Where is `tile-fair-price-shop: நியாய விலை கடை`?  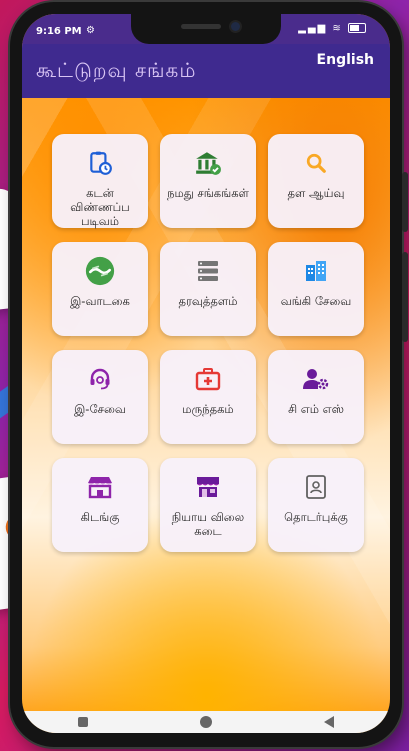 tile-fair-price-shop: நியாய விலை கடை is located at coordinates (208, 505).